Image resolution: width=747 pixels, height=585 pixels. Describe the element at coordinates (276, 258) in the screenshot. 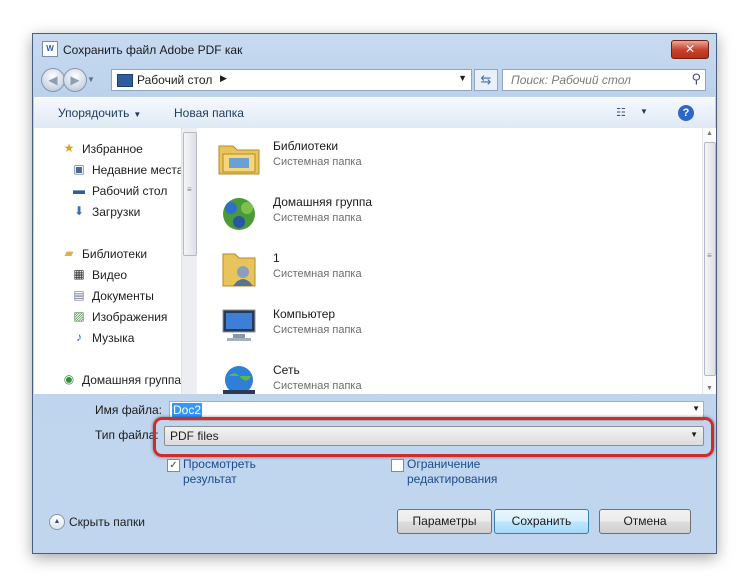

I see `file-name: 1` at that location.